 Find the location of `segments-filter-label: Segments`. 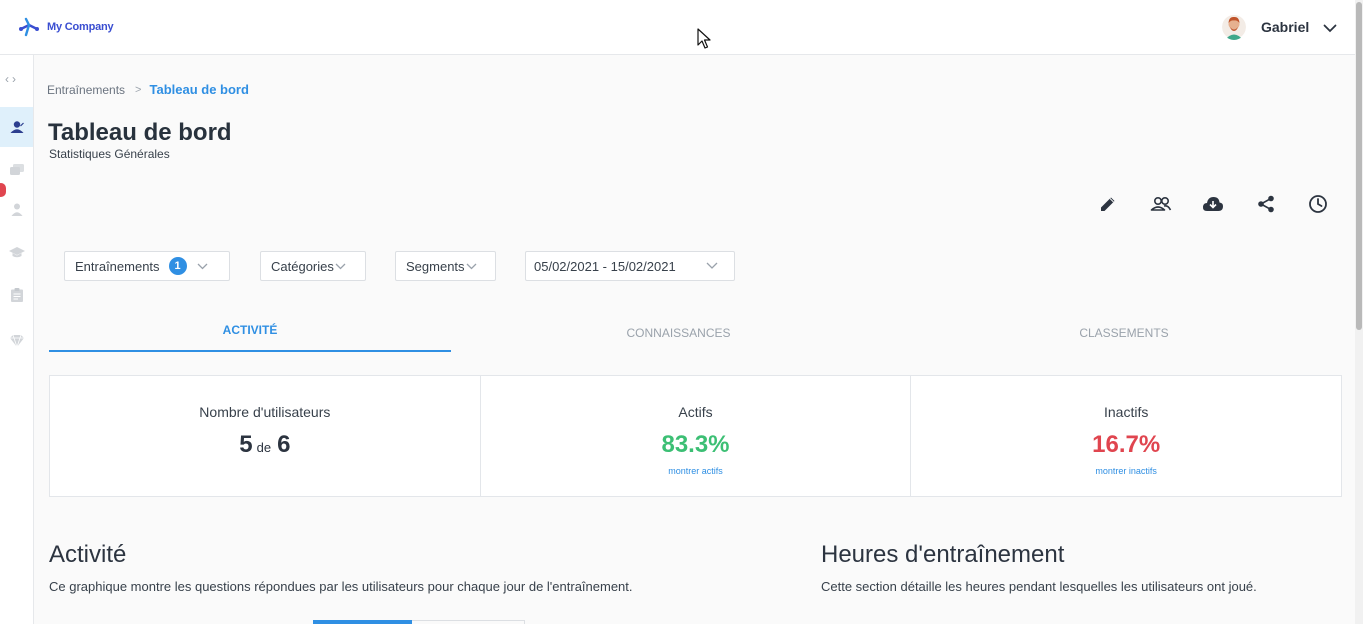

segments-filter-label: Segments is located at coordinates (435, 266).